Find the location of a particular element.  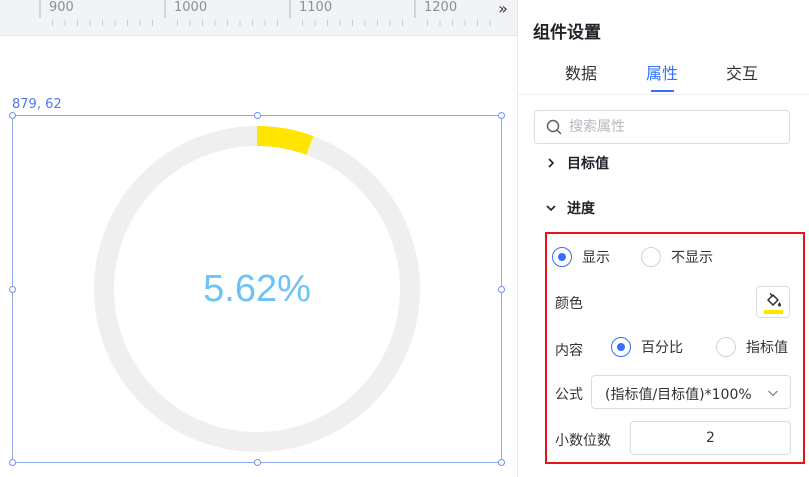

radio-indicator-value: 指标值 is located at coordinates (752, 347).